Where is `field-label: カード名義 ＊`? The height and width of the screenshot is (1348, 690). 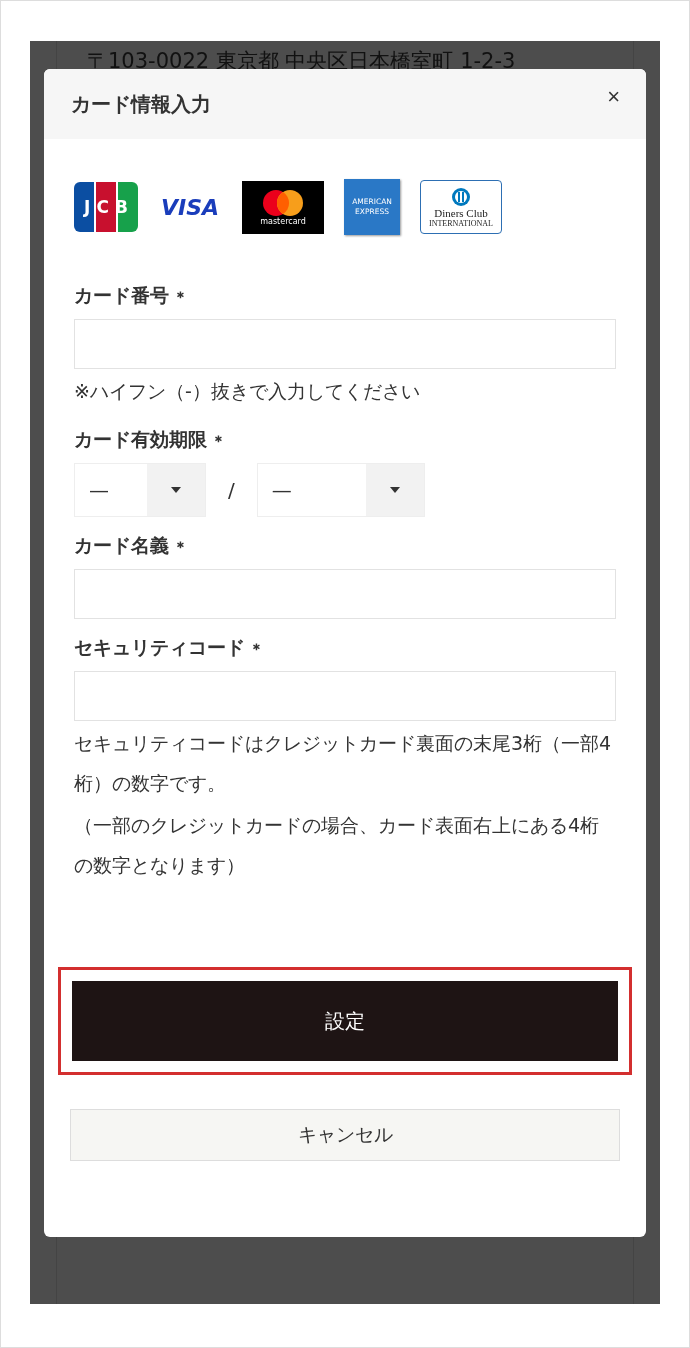
field-label: カード名義 ＊ is located at coordinates (131, 545).